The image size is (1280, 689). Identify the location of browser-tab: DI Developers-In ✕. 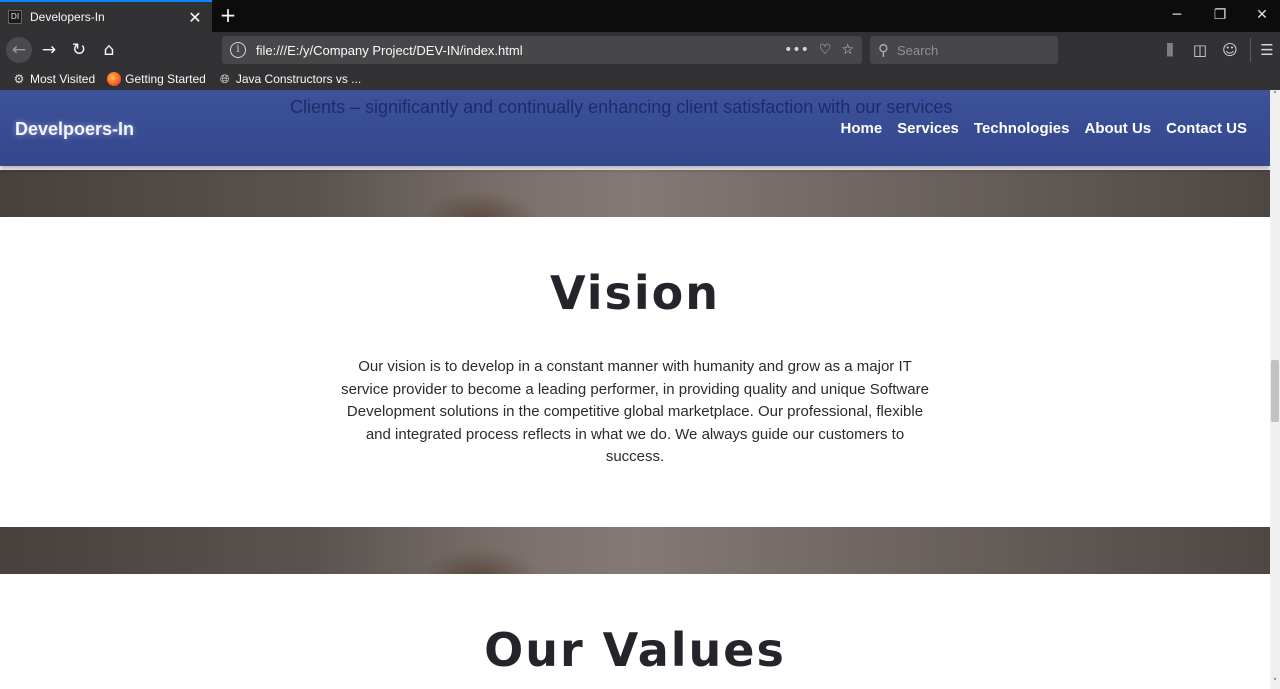
(106, 16).